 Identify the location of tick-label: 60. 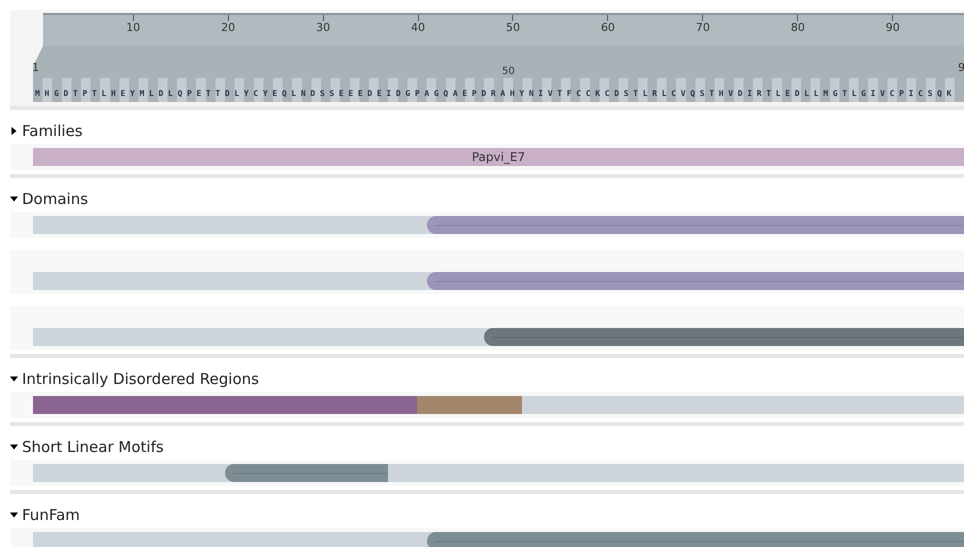
(607, 28).